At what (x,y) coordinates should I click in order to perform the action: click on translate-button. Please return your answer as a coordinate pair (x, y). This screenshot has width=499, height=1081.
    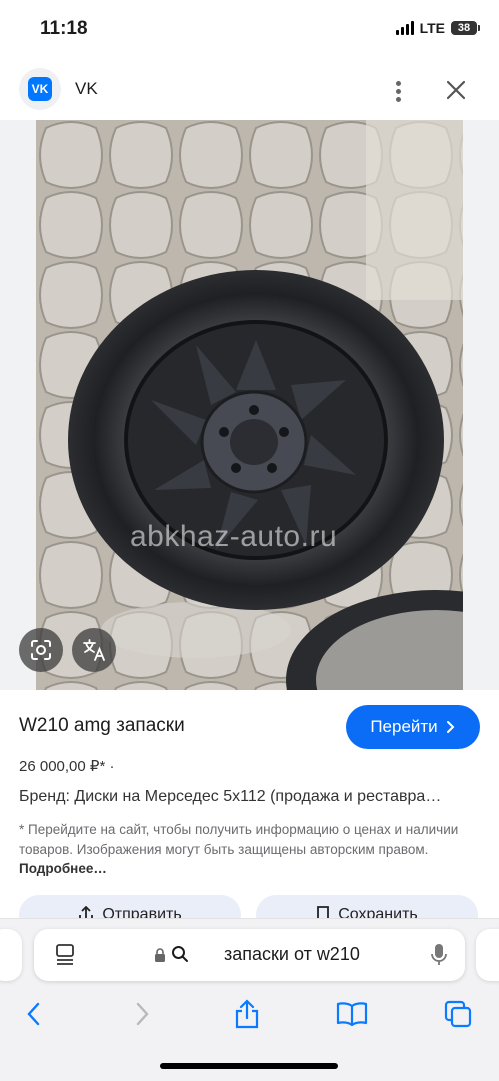
    Looking at the image, I should click on (94, 650).